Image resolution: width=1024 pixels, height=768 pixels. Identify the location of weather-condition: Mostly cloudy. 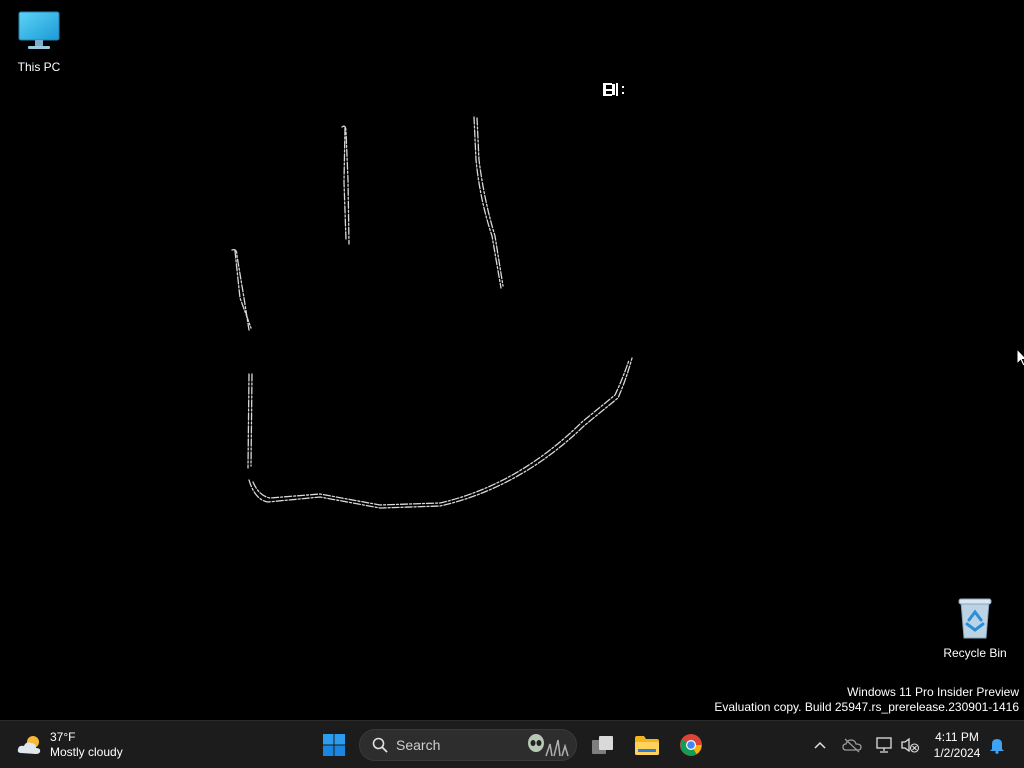
(86, 752).